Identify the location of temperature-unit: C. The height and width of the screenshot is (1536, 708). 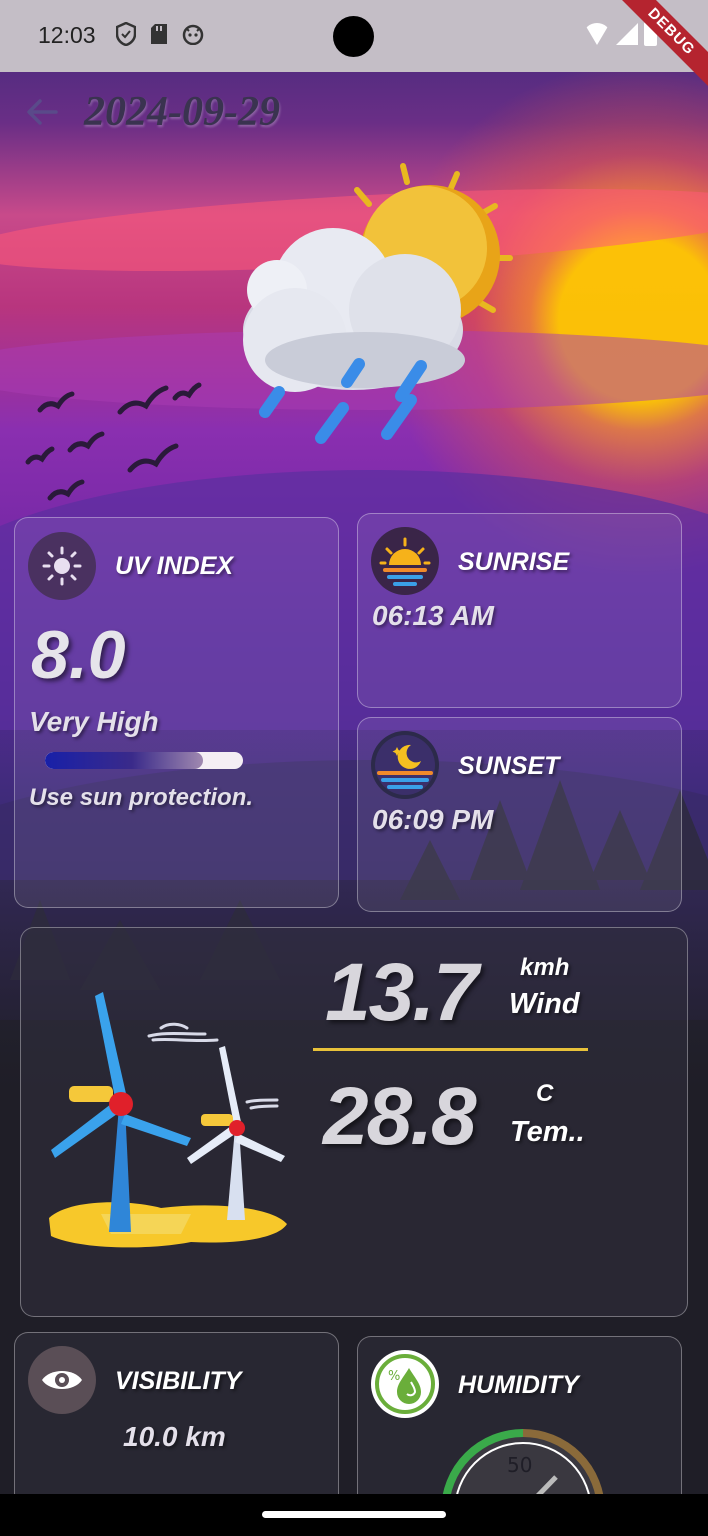
(545, 1093).